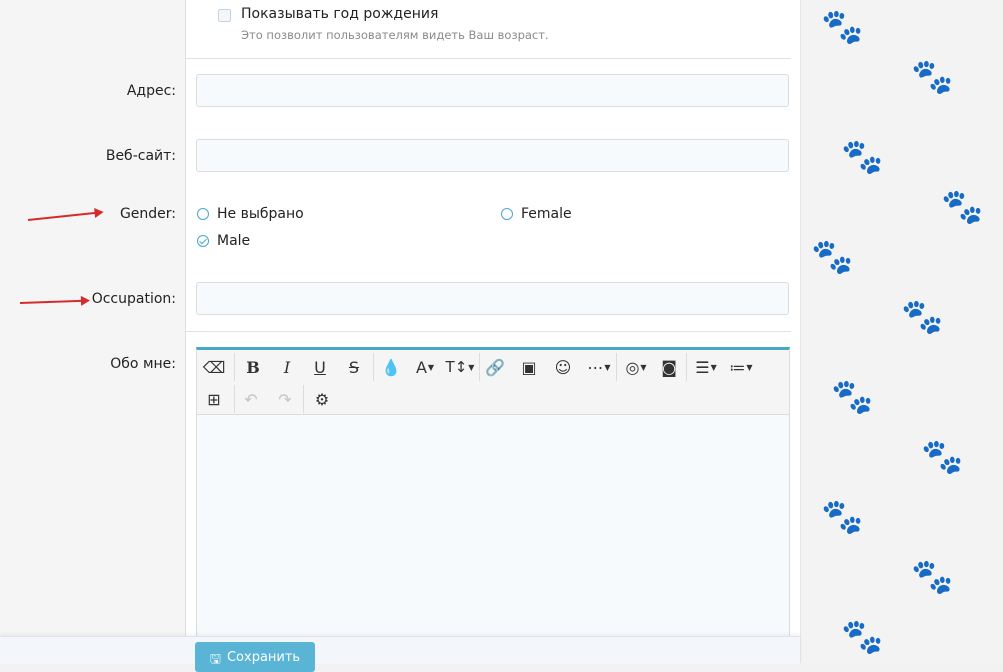 The height and width of the screenshot is (672, 1003). Describe the element at coordinates (636, 367) in the screenshot. I see `spoiler-icon: ◎ ▼` at that location.